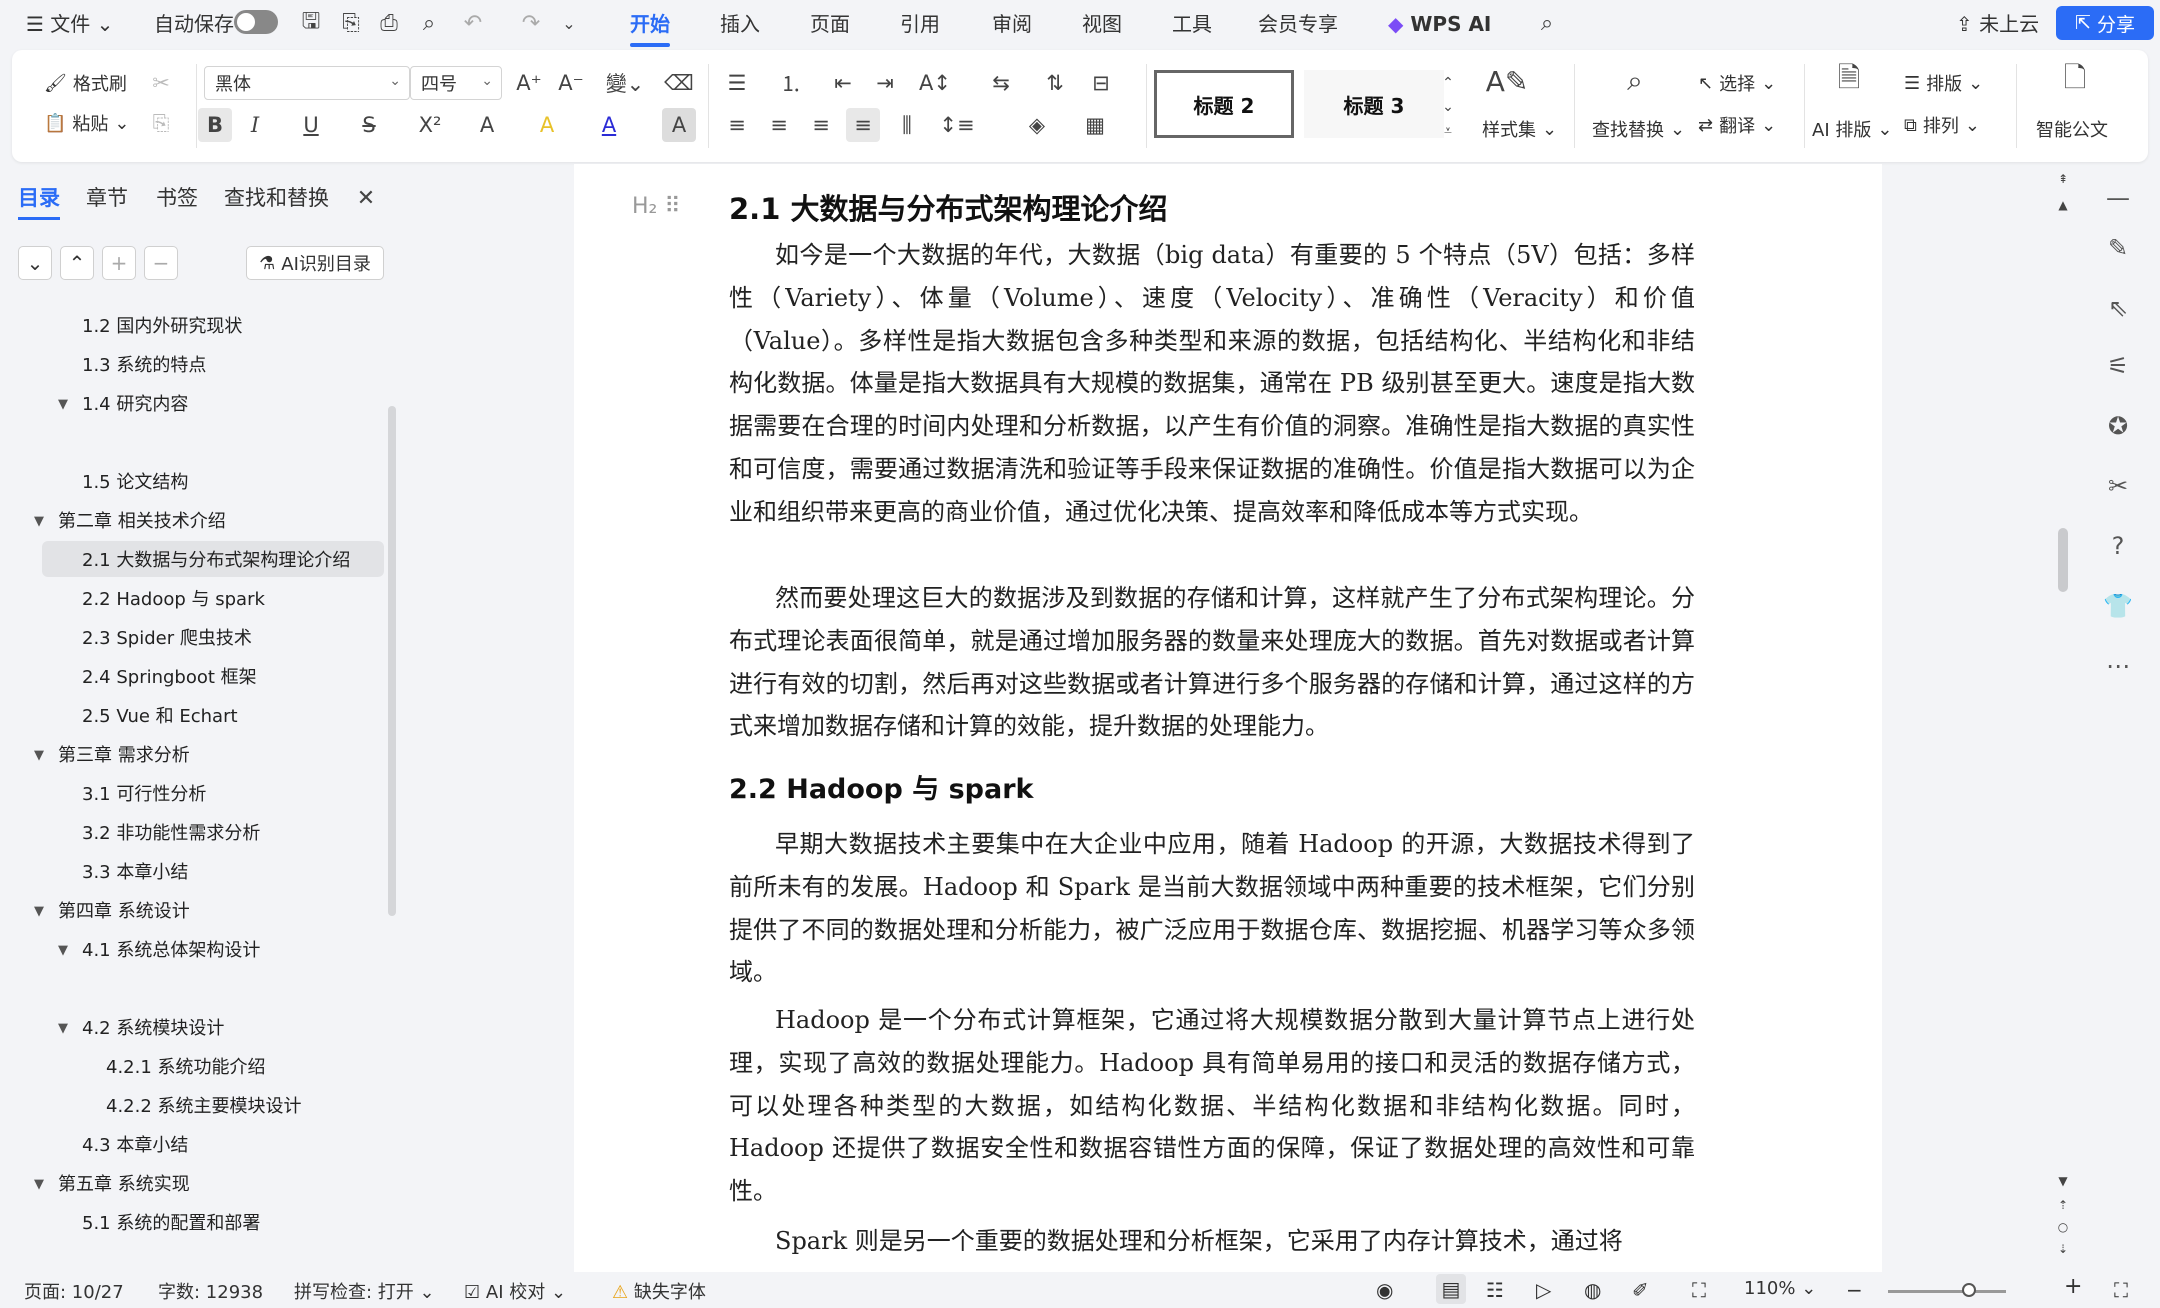  I want to click on zoom-slider-handle, so click(1969, 1290).